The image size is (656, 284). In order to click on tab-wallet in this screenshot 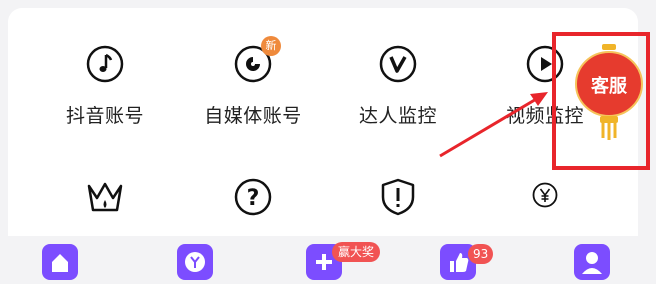, I will do `click(195, 261)`.